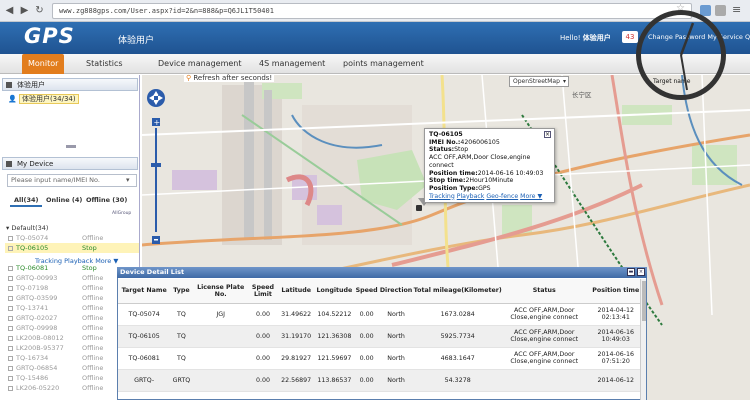 Image resolution: width=750 pixels, height=400 pixels. I want to click on message-count-badge: 43, so click(630, 37).